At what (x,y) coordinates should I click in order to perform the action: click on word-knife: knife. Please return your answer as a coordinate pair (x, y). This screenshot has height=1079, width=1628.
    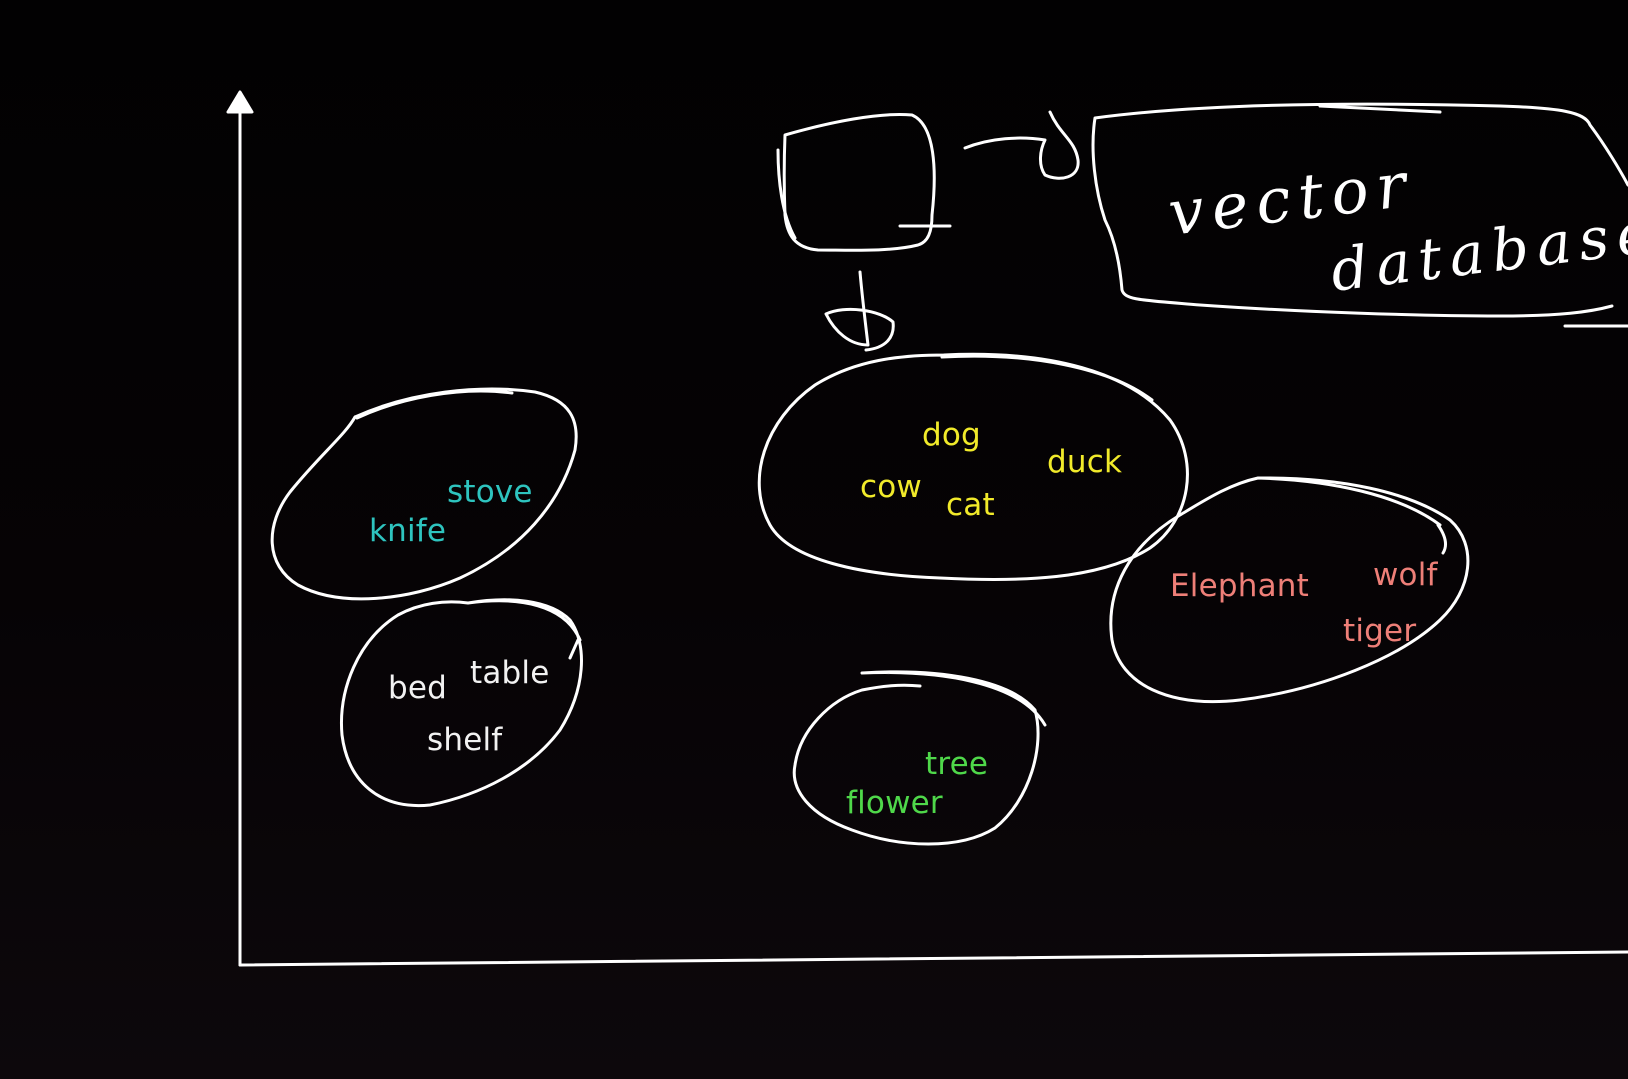
    Looking at the image, I should click on (408, 531).